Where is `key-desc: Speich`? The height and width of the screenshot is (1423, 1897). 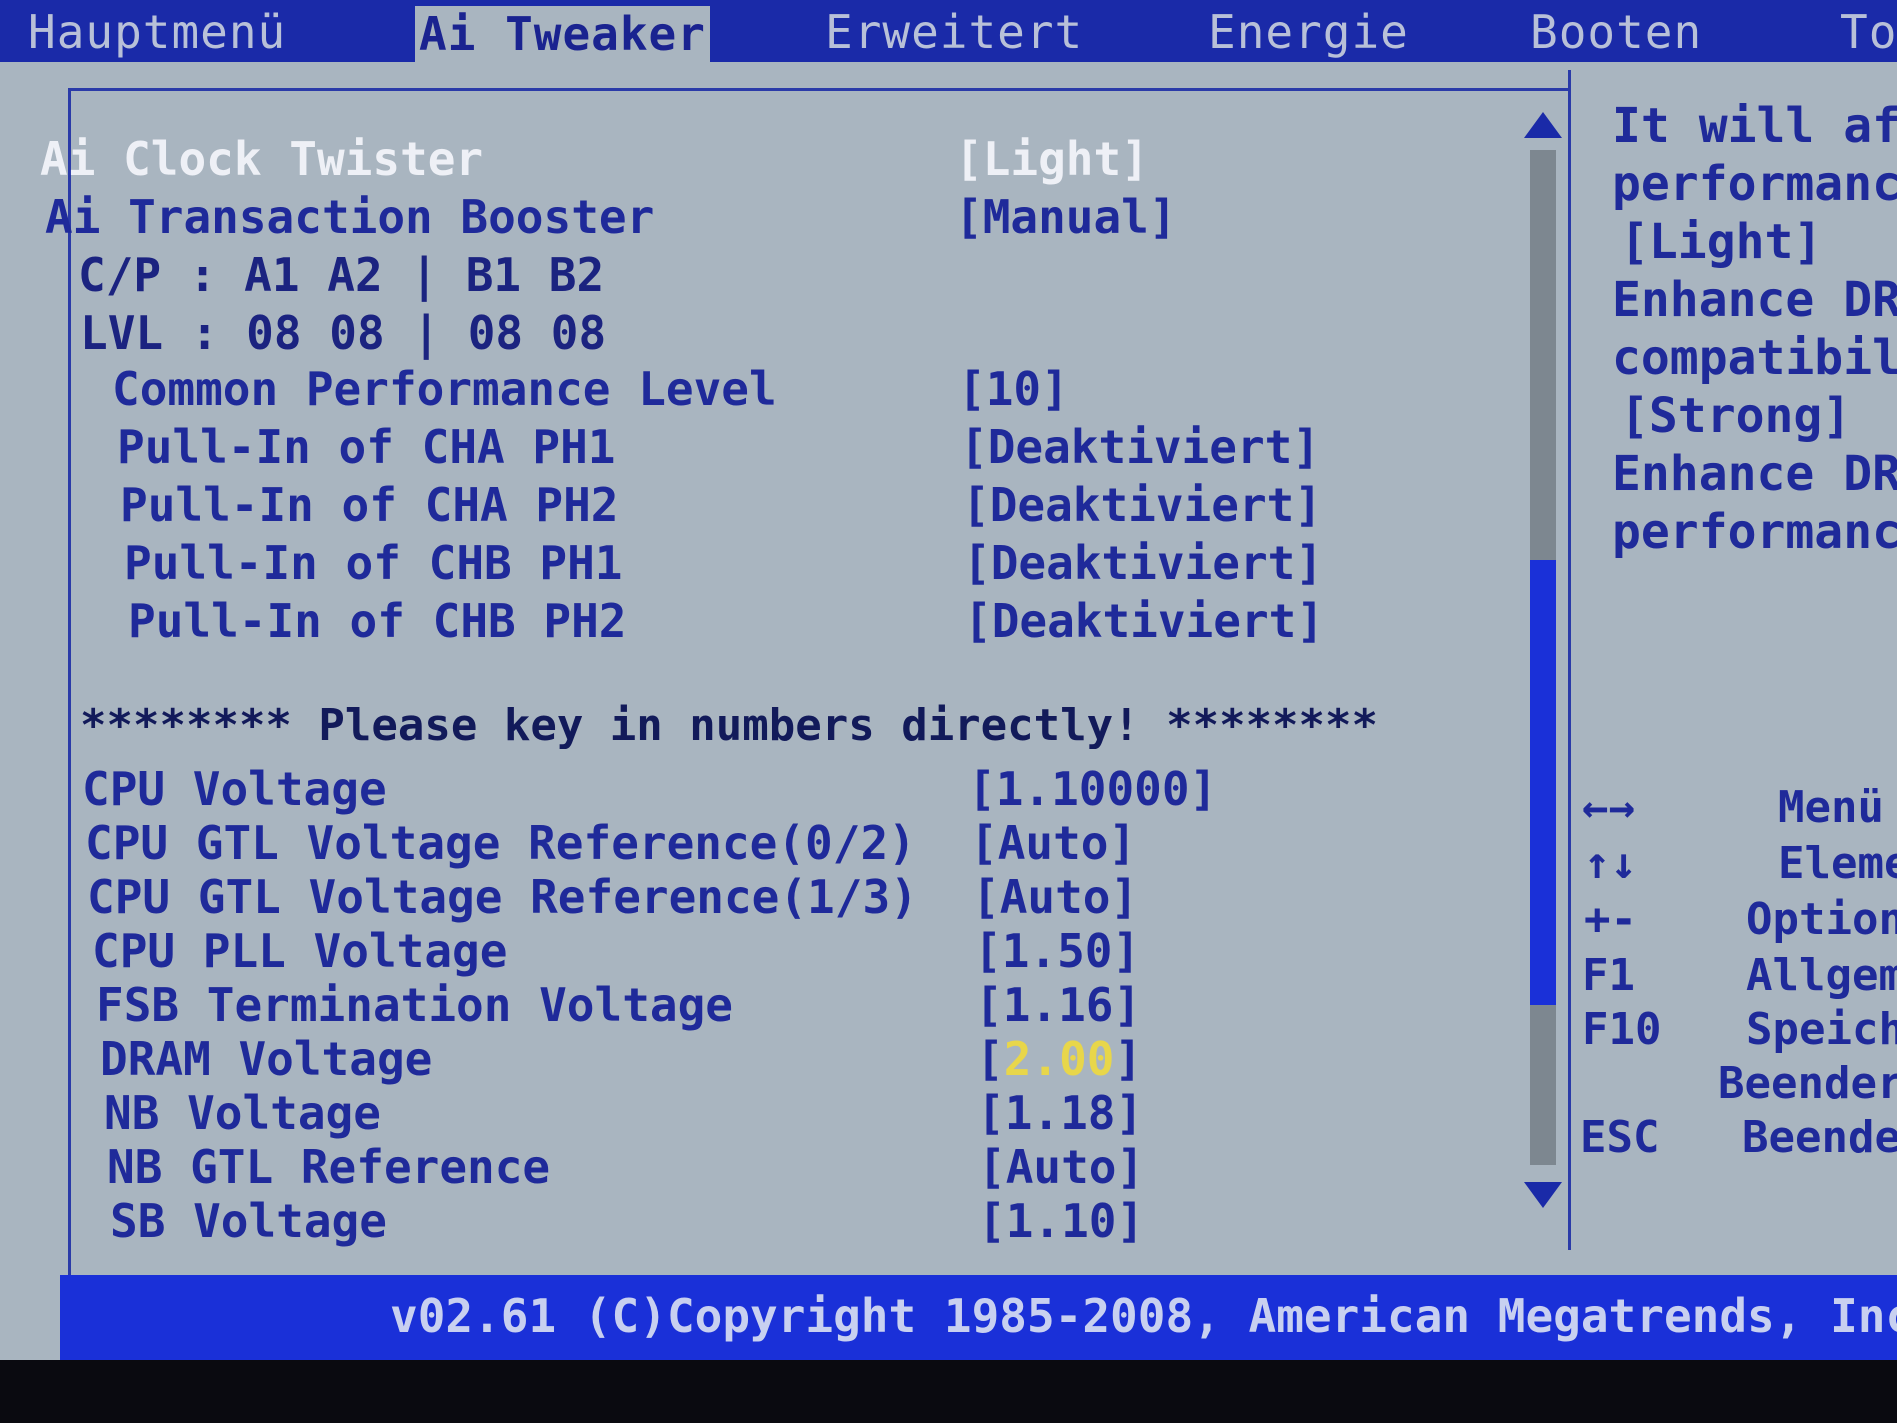 key-desc: Speich is located at coordinates (1821, 1029).